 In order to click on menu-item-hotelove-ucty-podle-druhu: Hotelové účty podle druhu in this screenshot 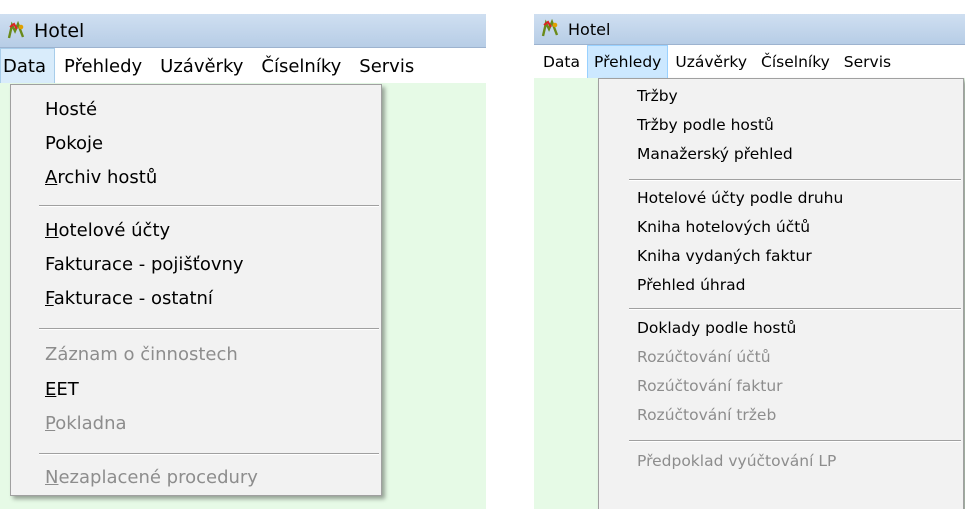, I will do `click(740, 198)`.